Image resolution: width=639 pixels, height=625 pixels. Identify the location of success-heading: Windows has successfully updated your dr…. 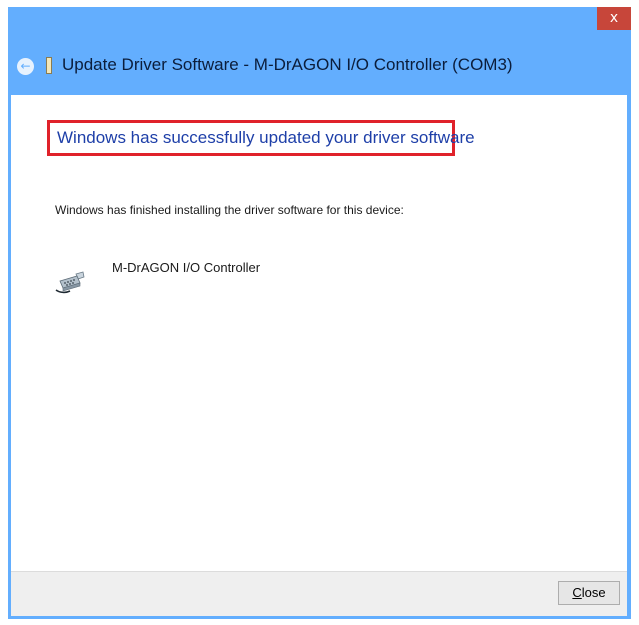
(266, 137).